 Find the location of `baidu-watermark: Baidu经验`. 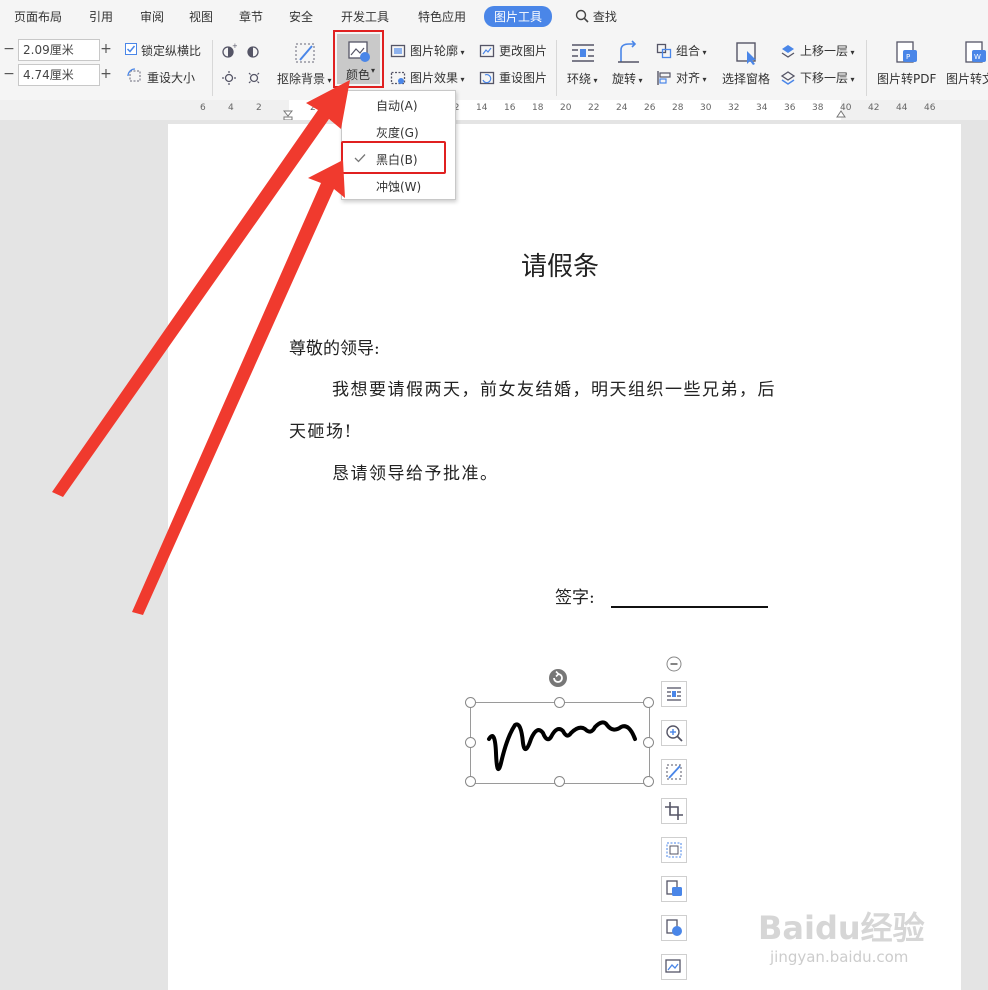

baidu-watermark: Baidu经验 is located at coordinates (841, 928).